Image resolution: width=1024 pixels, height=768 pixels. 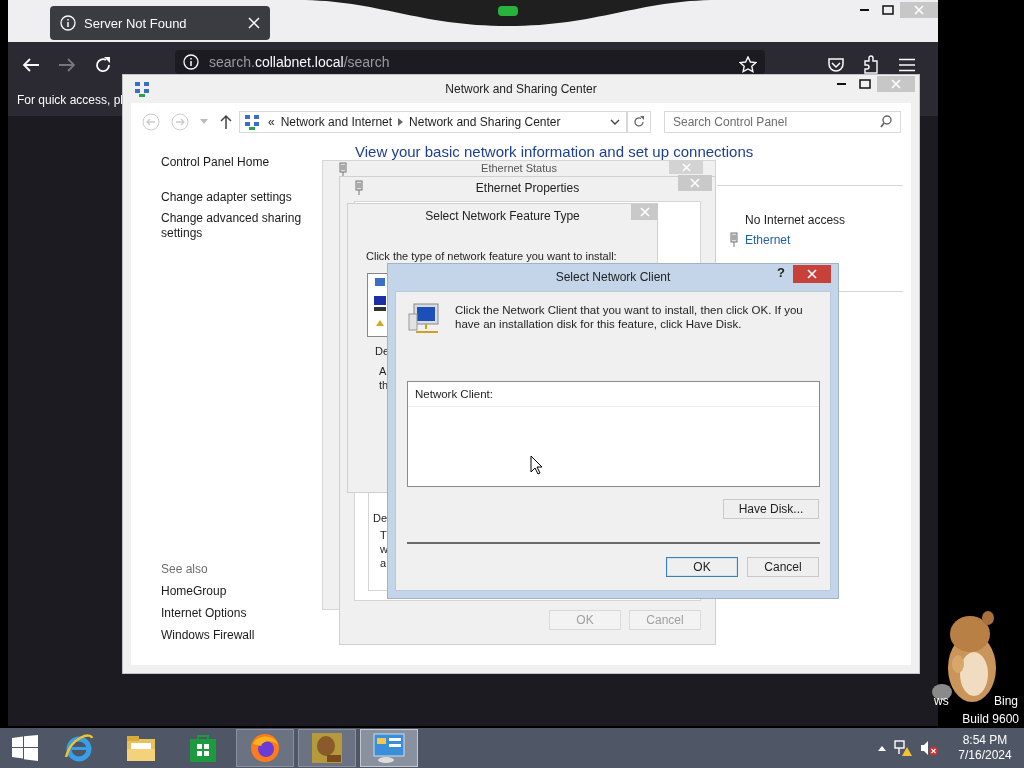 I want to click on build-text: Build 9600, so click(x=990, y=719).